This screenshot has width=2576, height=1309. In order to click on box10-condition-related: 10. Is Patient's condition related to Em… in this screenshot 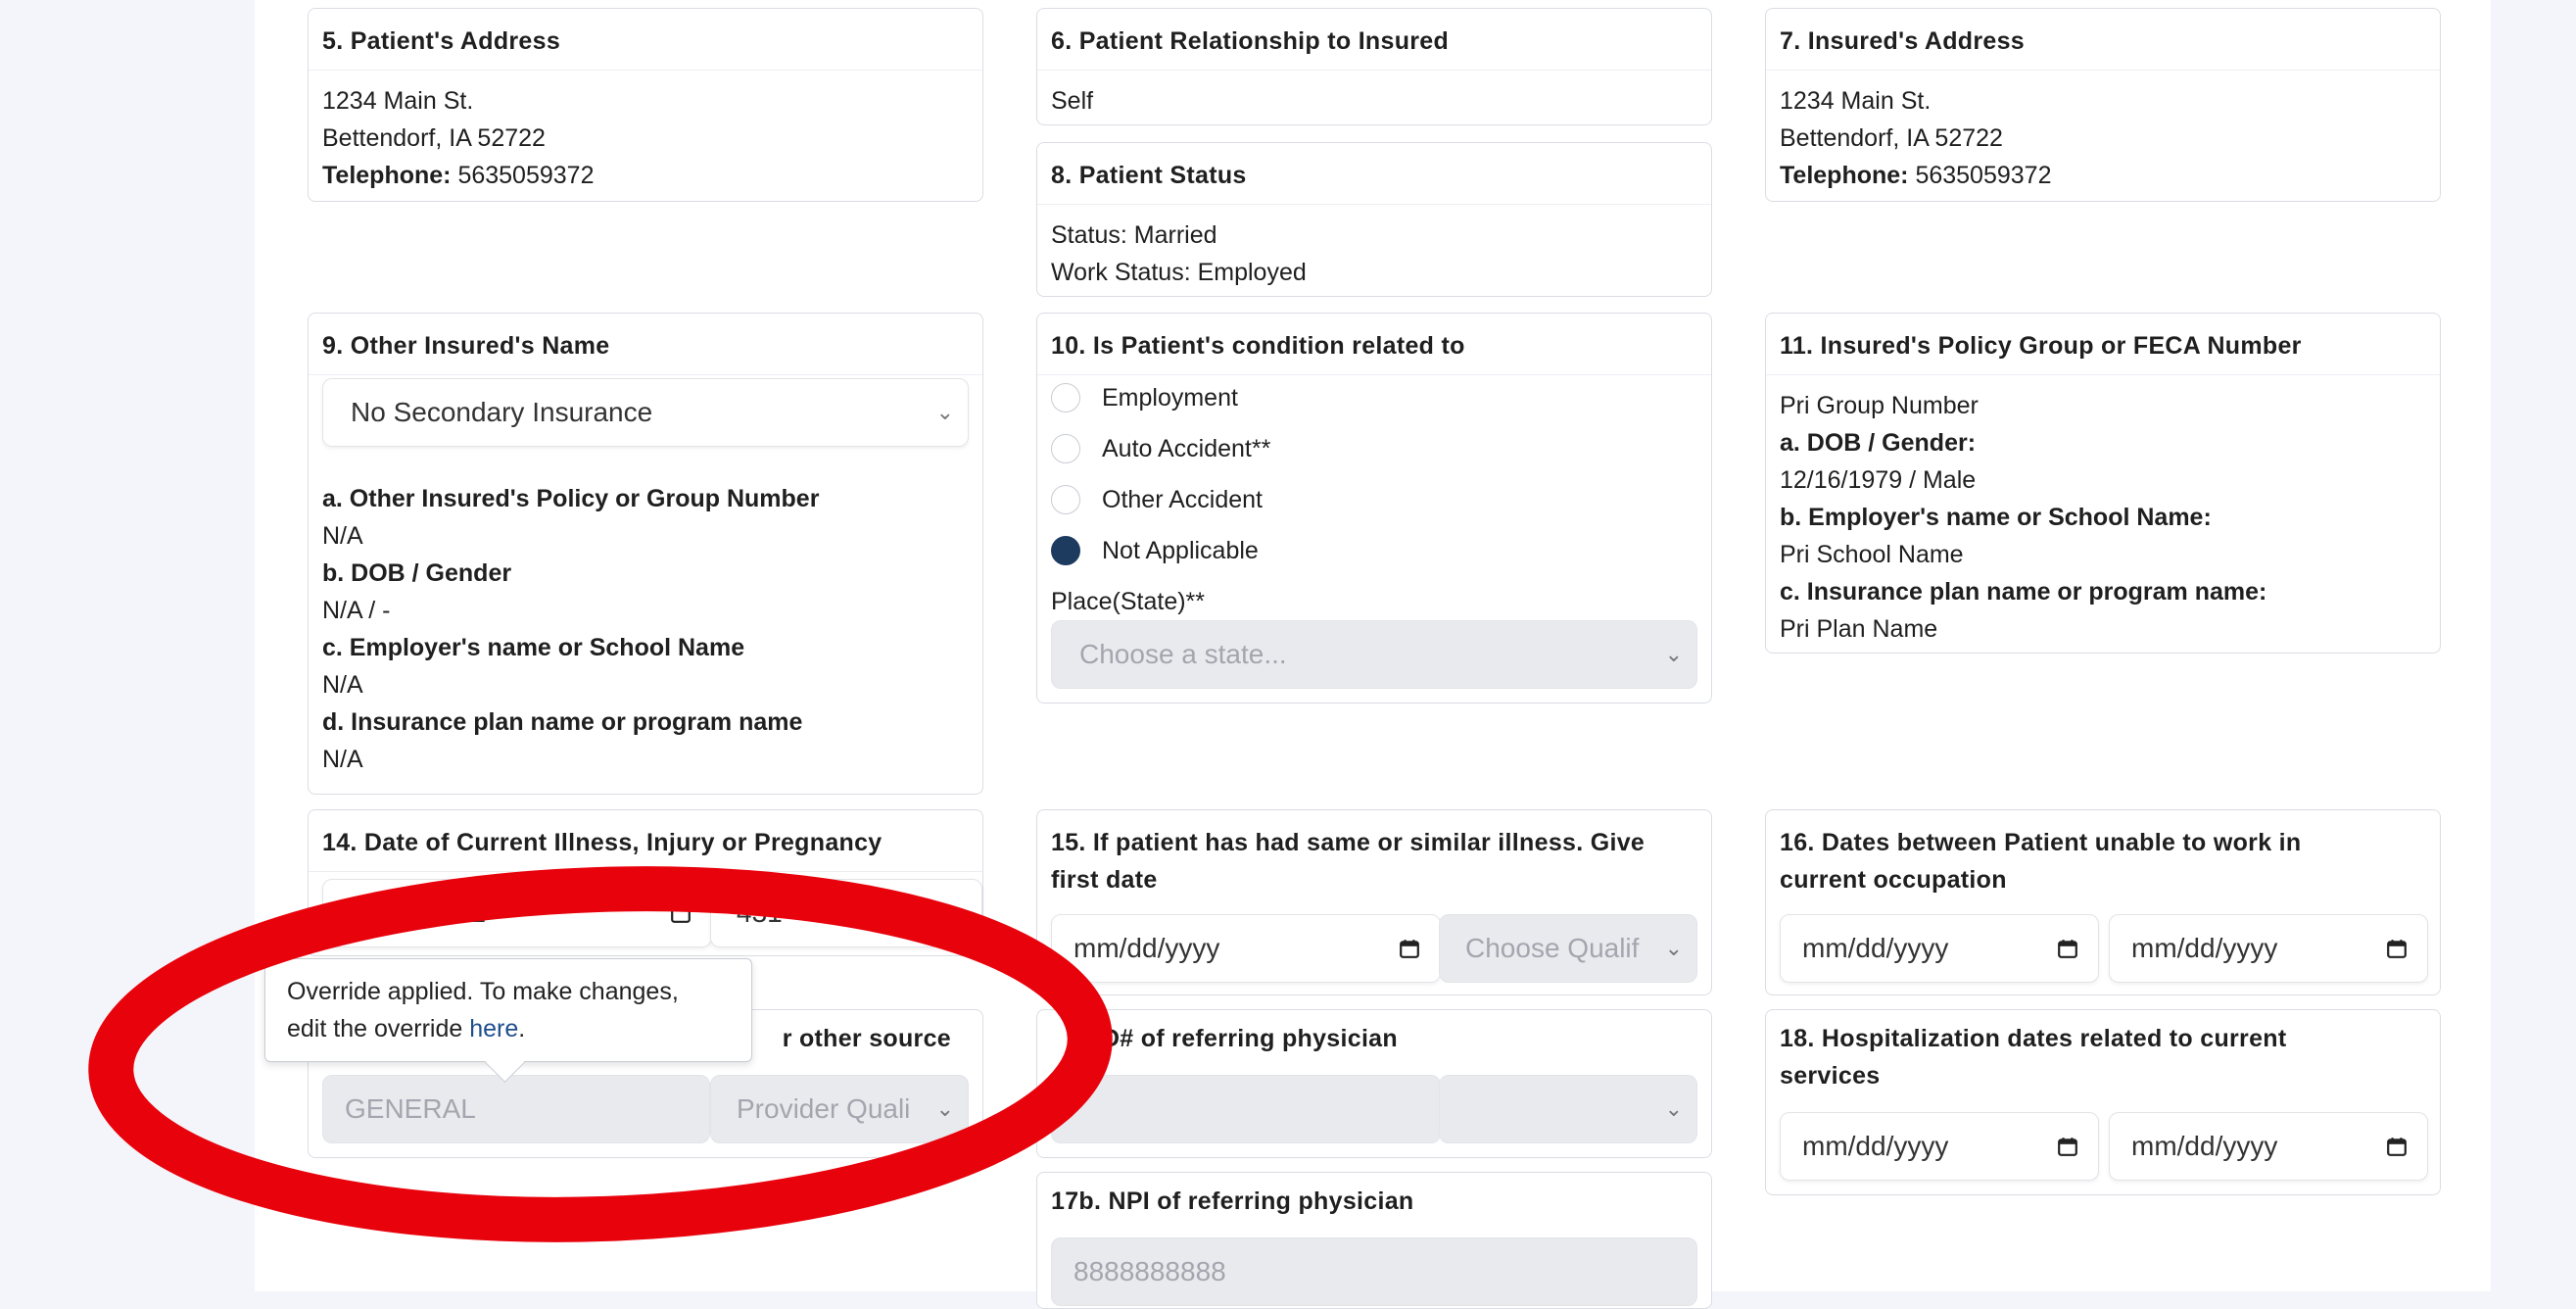, I will do `click(1374, 508)`.